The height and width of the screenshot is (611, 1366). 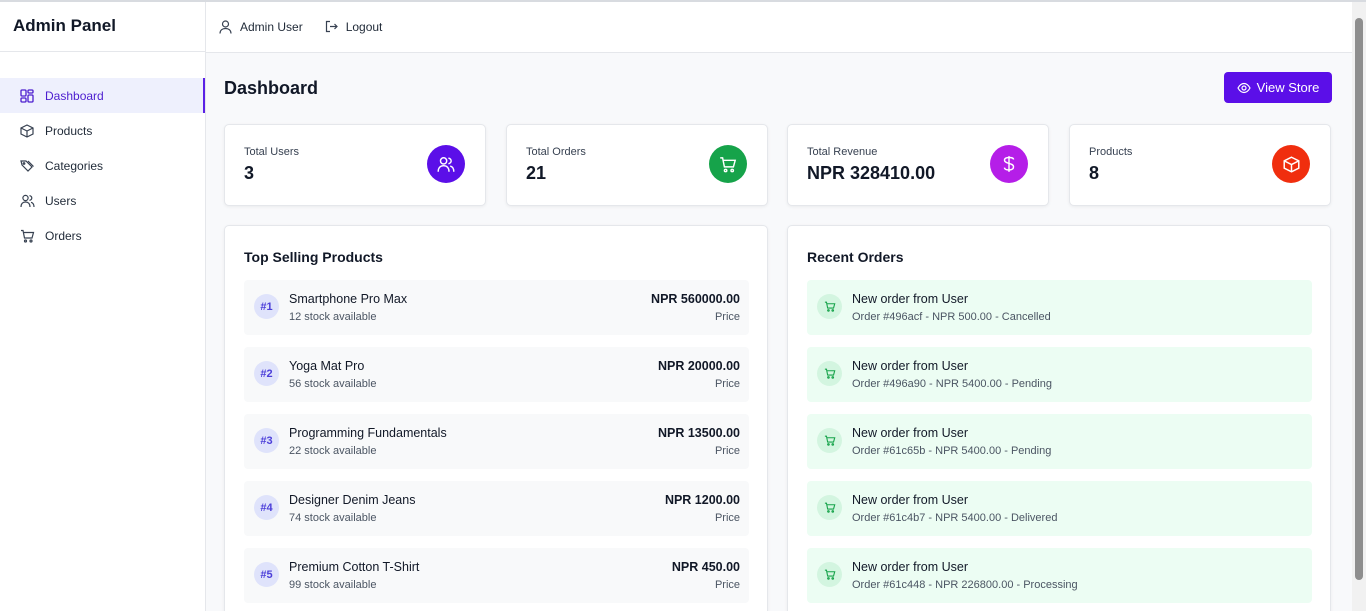 What do you see at coordinates (333, 518) in the screenshot?
I see `product-stock: 74 stock available` at bounding box center [333, 518].